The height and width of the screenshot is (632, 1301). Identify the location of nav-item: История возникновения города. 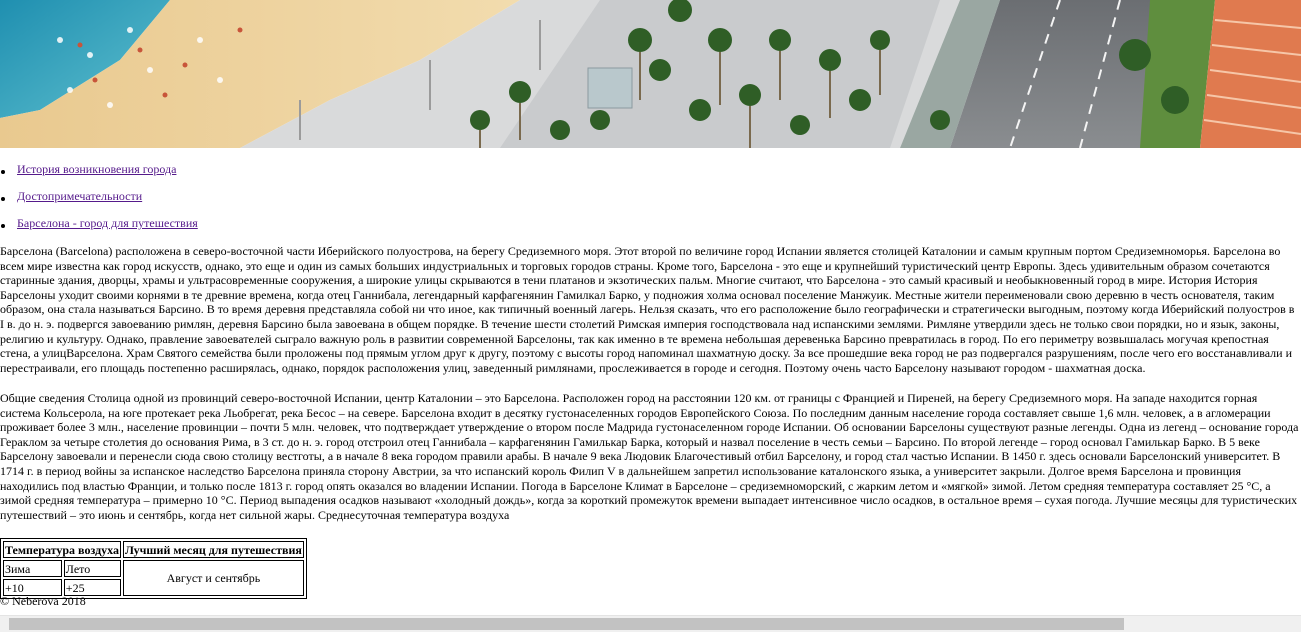
(99, 175).